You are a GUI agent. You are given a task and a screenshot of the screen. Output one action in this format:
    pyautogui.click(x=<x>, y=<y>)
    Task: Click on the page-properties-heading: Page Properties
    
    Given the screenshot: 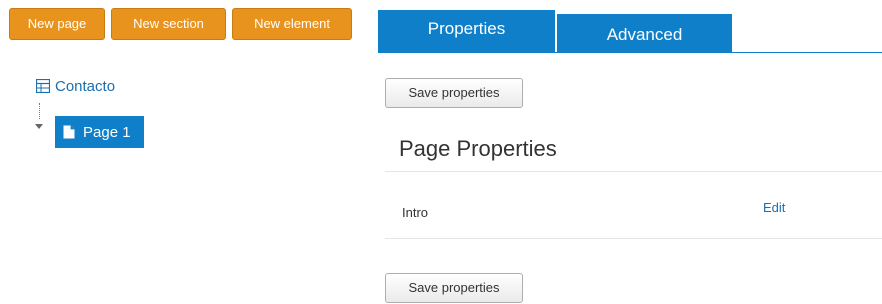 What is the action you would take?
    pyautogui.click(x=478, y=148)
    